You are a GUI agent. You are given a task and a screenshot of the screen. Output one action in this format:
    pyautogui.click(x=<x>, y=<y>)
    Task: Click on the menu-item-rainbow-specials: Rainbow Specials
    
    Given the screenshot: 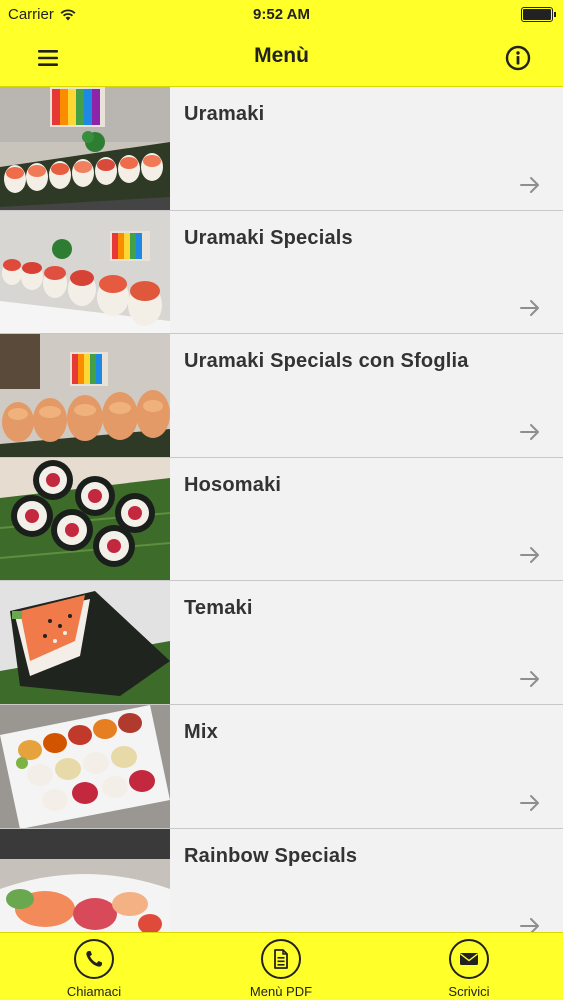 What is the action you would take?
    pyautogui.click(x=281, y=880)
    